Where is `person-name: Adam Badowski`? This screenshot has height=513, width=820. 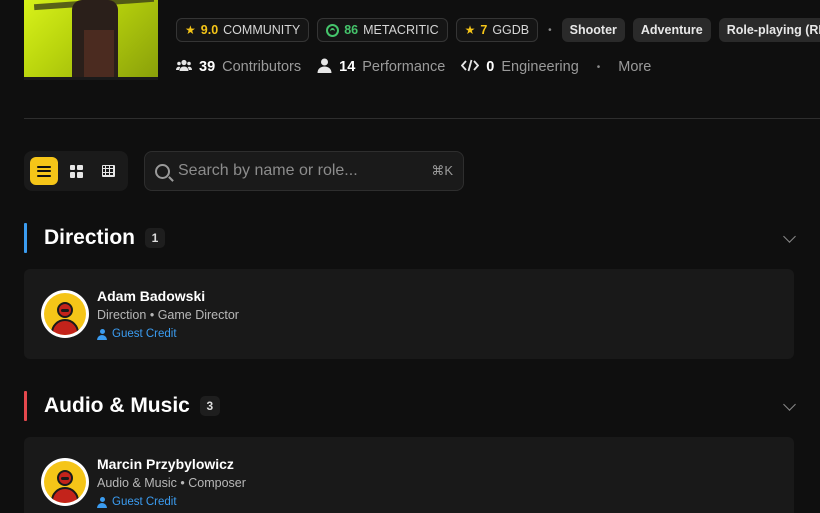
person-name: Adam Badowski is located at coordinates (151, 296).